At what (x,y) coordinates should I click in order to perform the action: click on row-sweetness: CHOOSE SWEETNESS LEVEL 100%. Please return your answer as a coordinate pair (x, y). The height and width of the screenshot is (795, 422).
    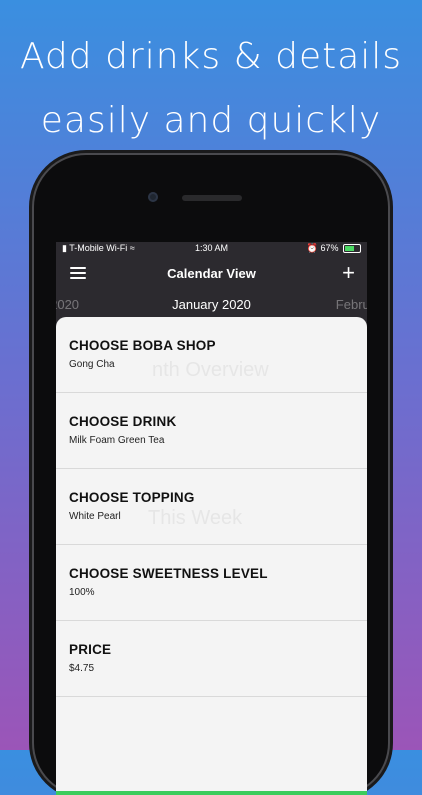
    Looking at the image, I should click on (211, 583).